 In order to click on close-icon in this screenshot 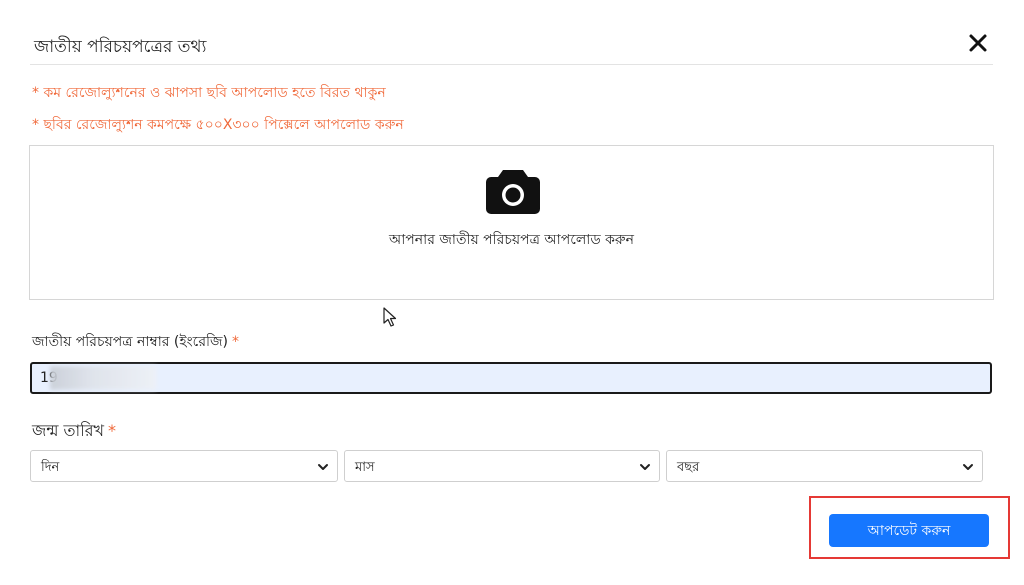, I will do `click(978, 43)`.